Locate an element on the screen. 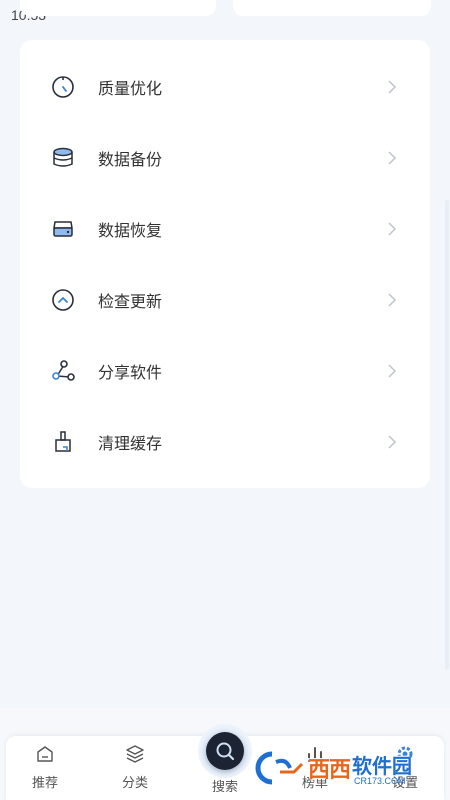 This screenshot has width=450, height=800. menu-item-data-restore: 数据恢复 is located at coordinates (225, 229).